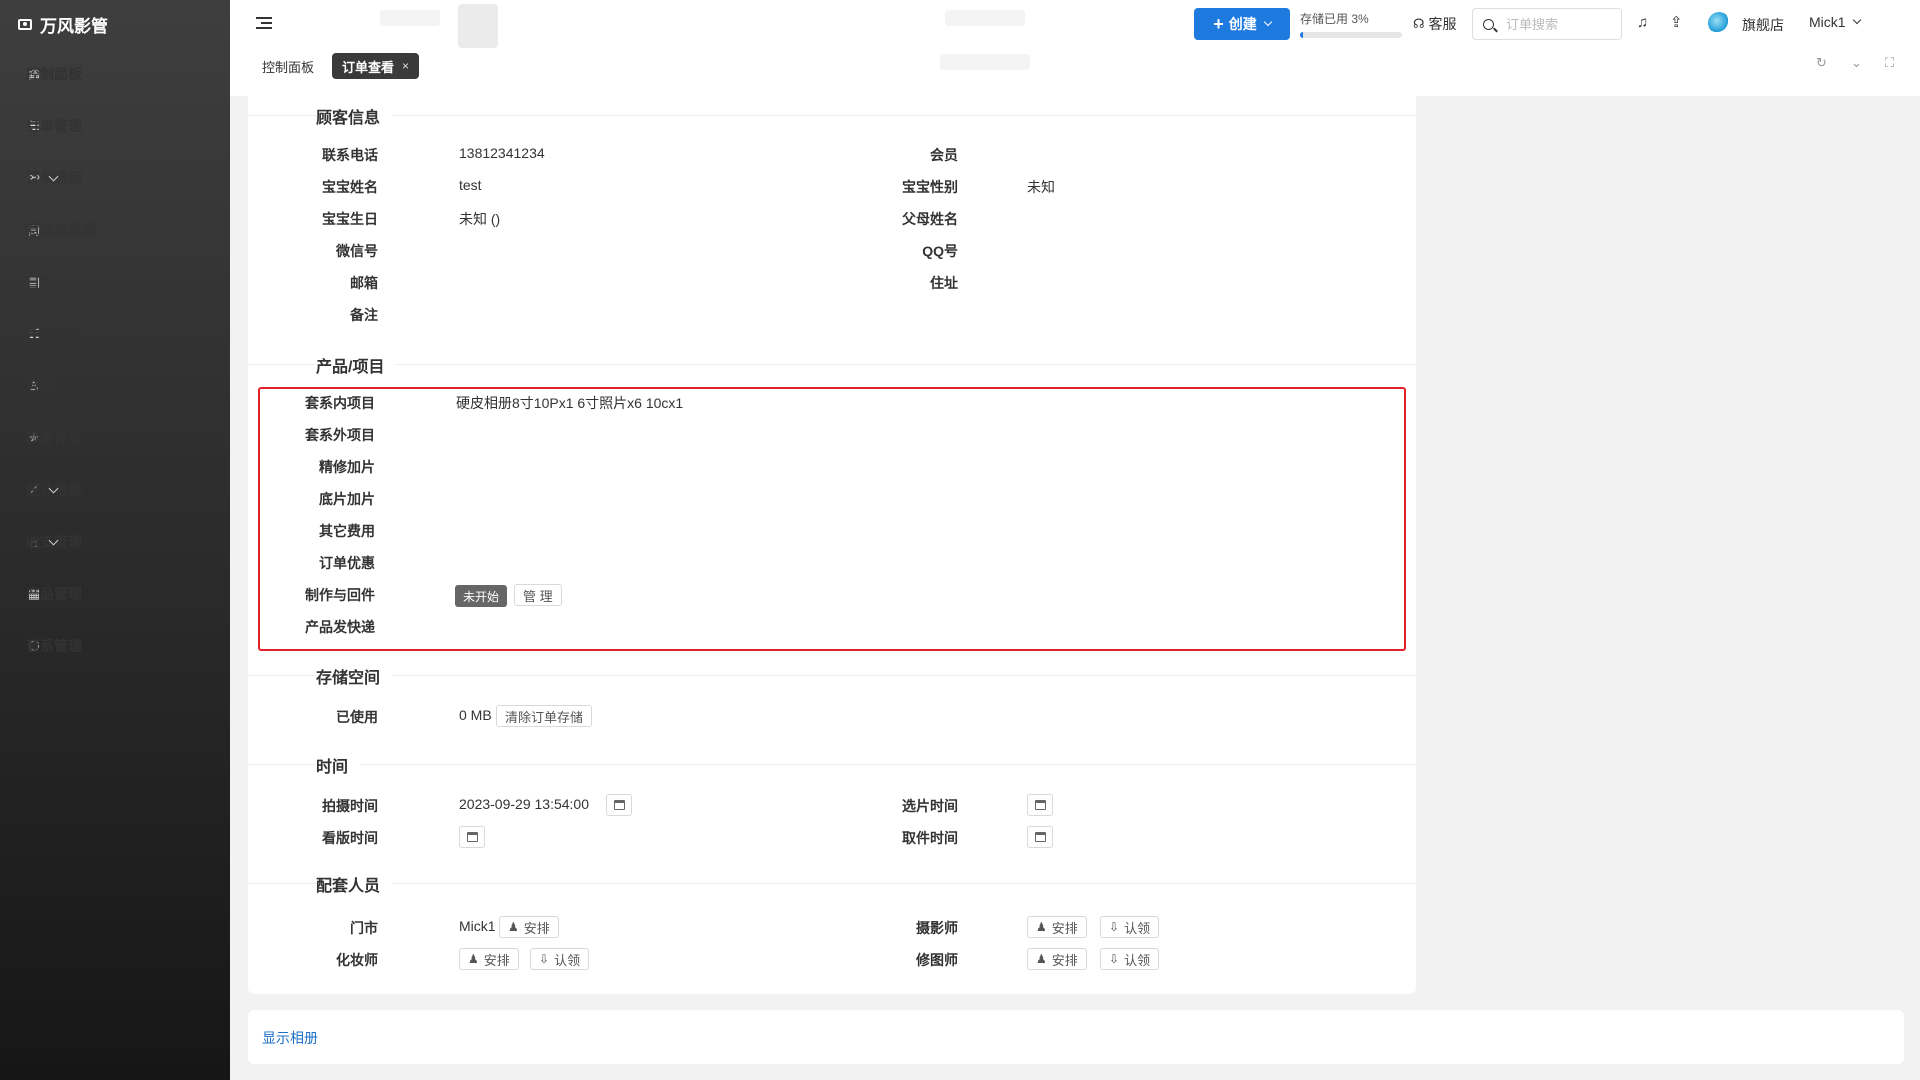  I want to click on sidebar-item: ⬡ 套系管理, so click(115, 646).